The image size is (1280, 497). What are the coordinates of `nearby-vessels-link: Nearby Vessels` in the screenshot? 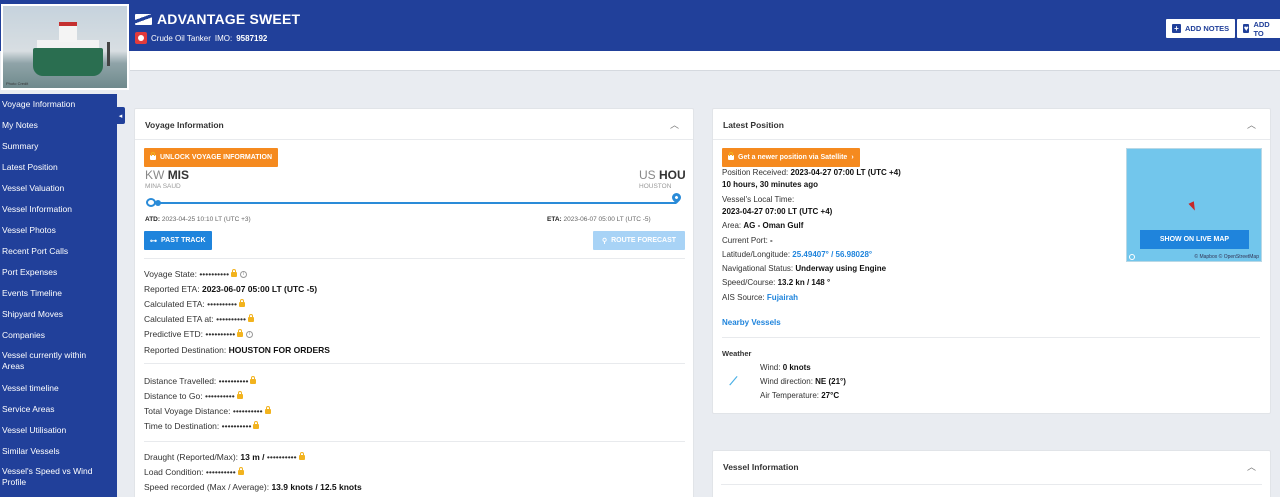 It's located at (751, 322).